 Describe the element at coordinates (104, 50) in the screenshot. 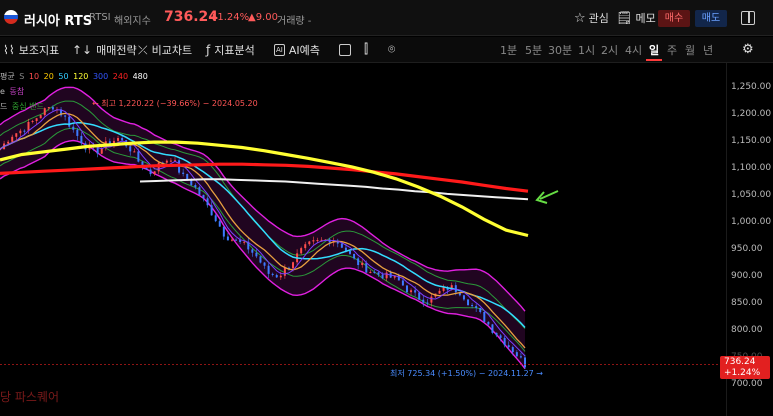

I see `strategy-button: ↑↓ 매매전략` at that location.